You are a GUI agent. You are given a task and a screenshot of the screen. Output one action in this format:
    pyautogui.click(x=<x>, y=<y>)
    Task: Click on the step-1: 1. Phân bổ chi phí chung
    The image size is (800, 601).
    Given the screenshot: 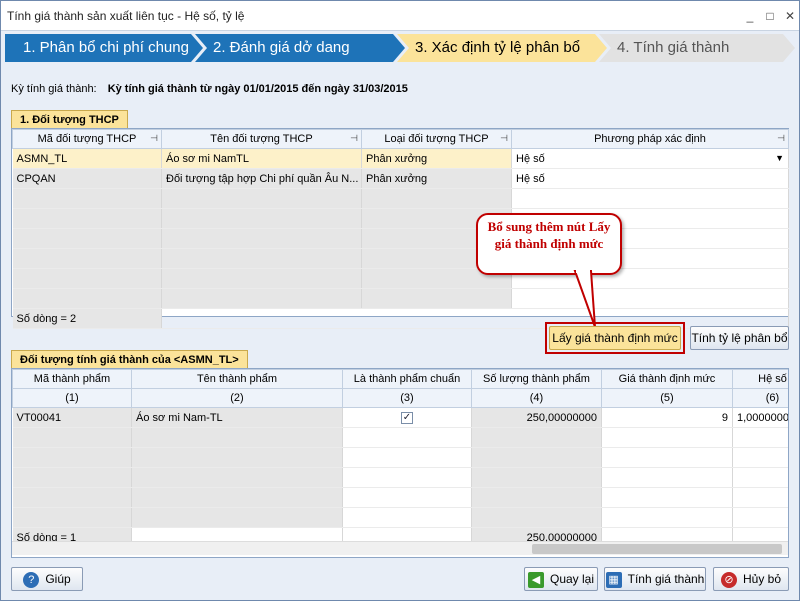 What is the action you would take?
    pyautogui.click(x=104, y=48)
    